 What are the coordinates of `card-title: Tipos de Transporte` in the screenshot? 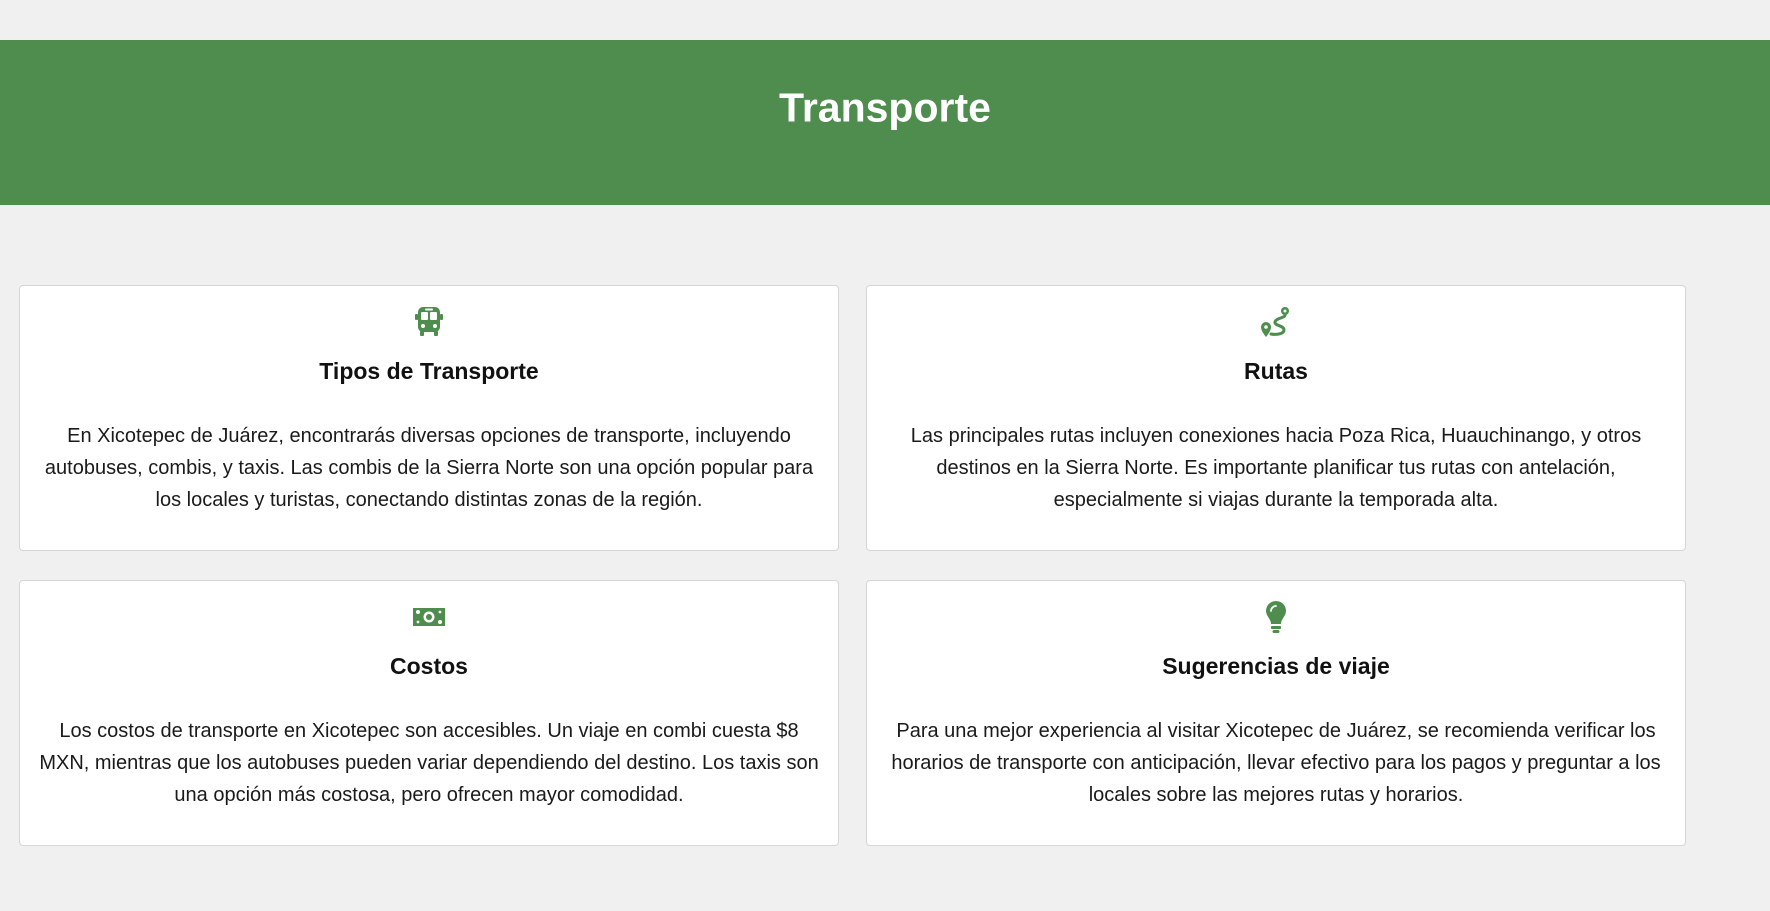 It's located at (429, 371).